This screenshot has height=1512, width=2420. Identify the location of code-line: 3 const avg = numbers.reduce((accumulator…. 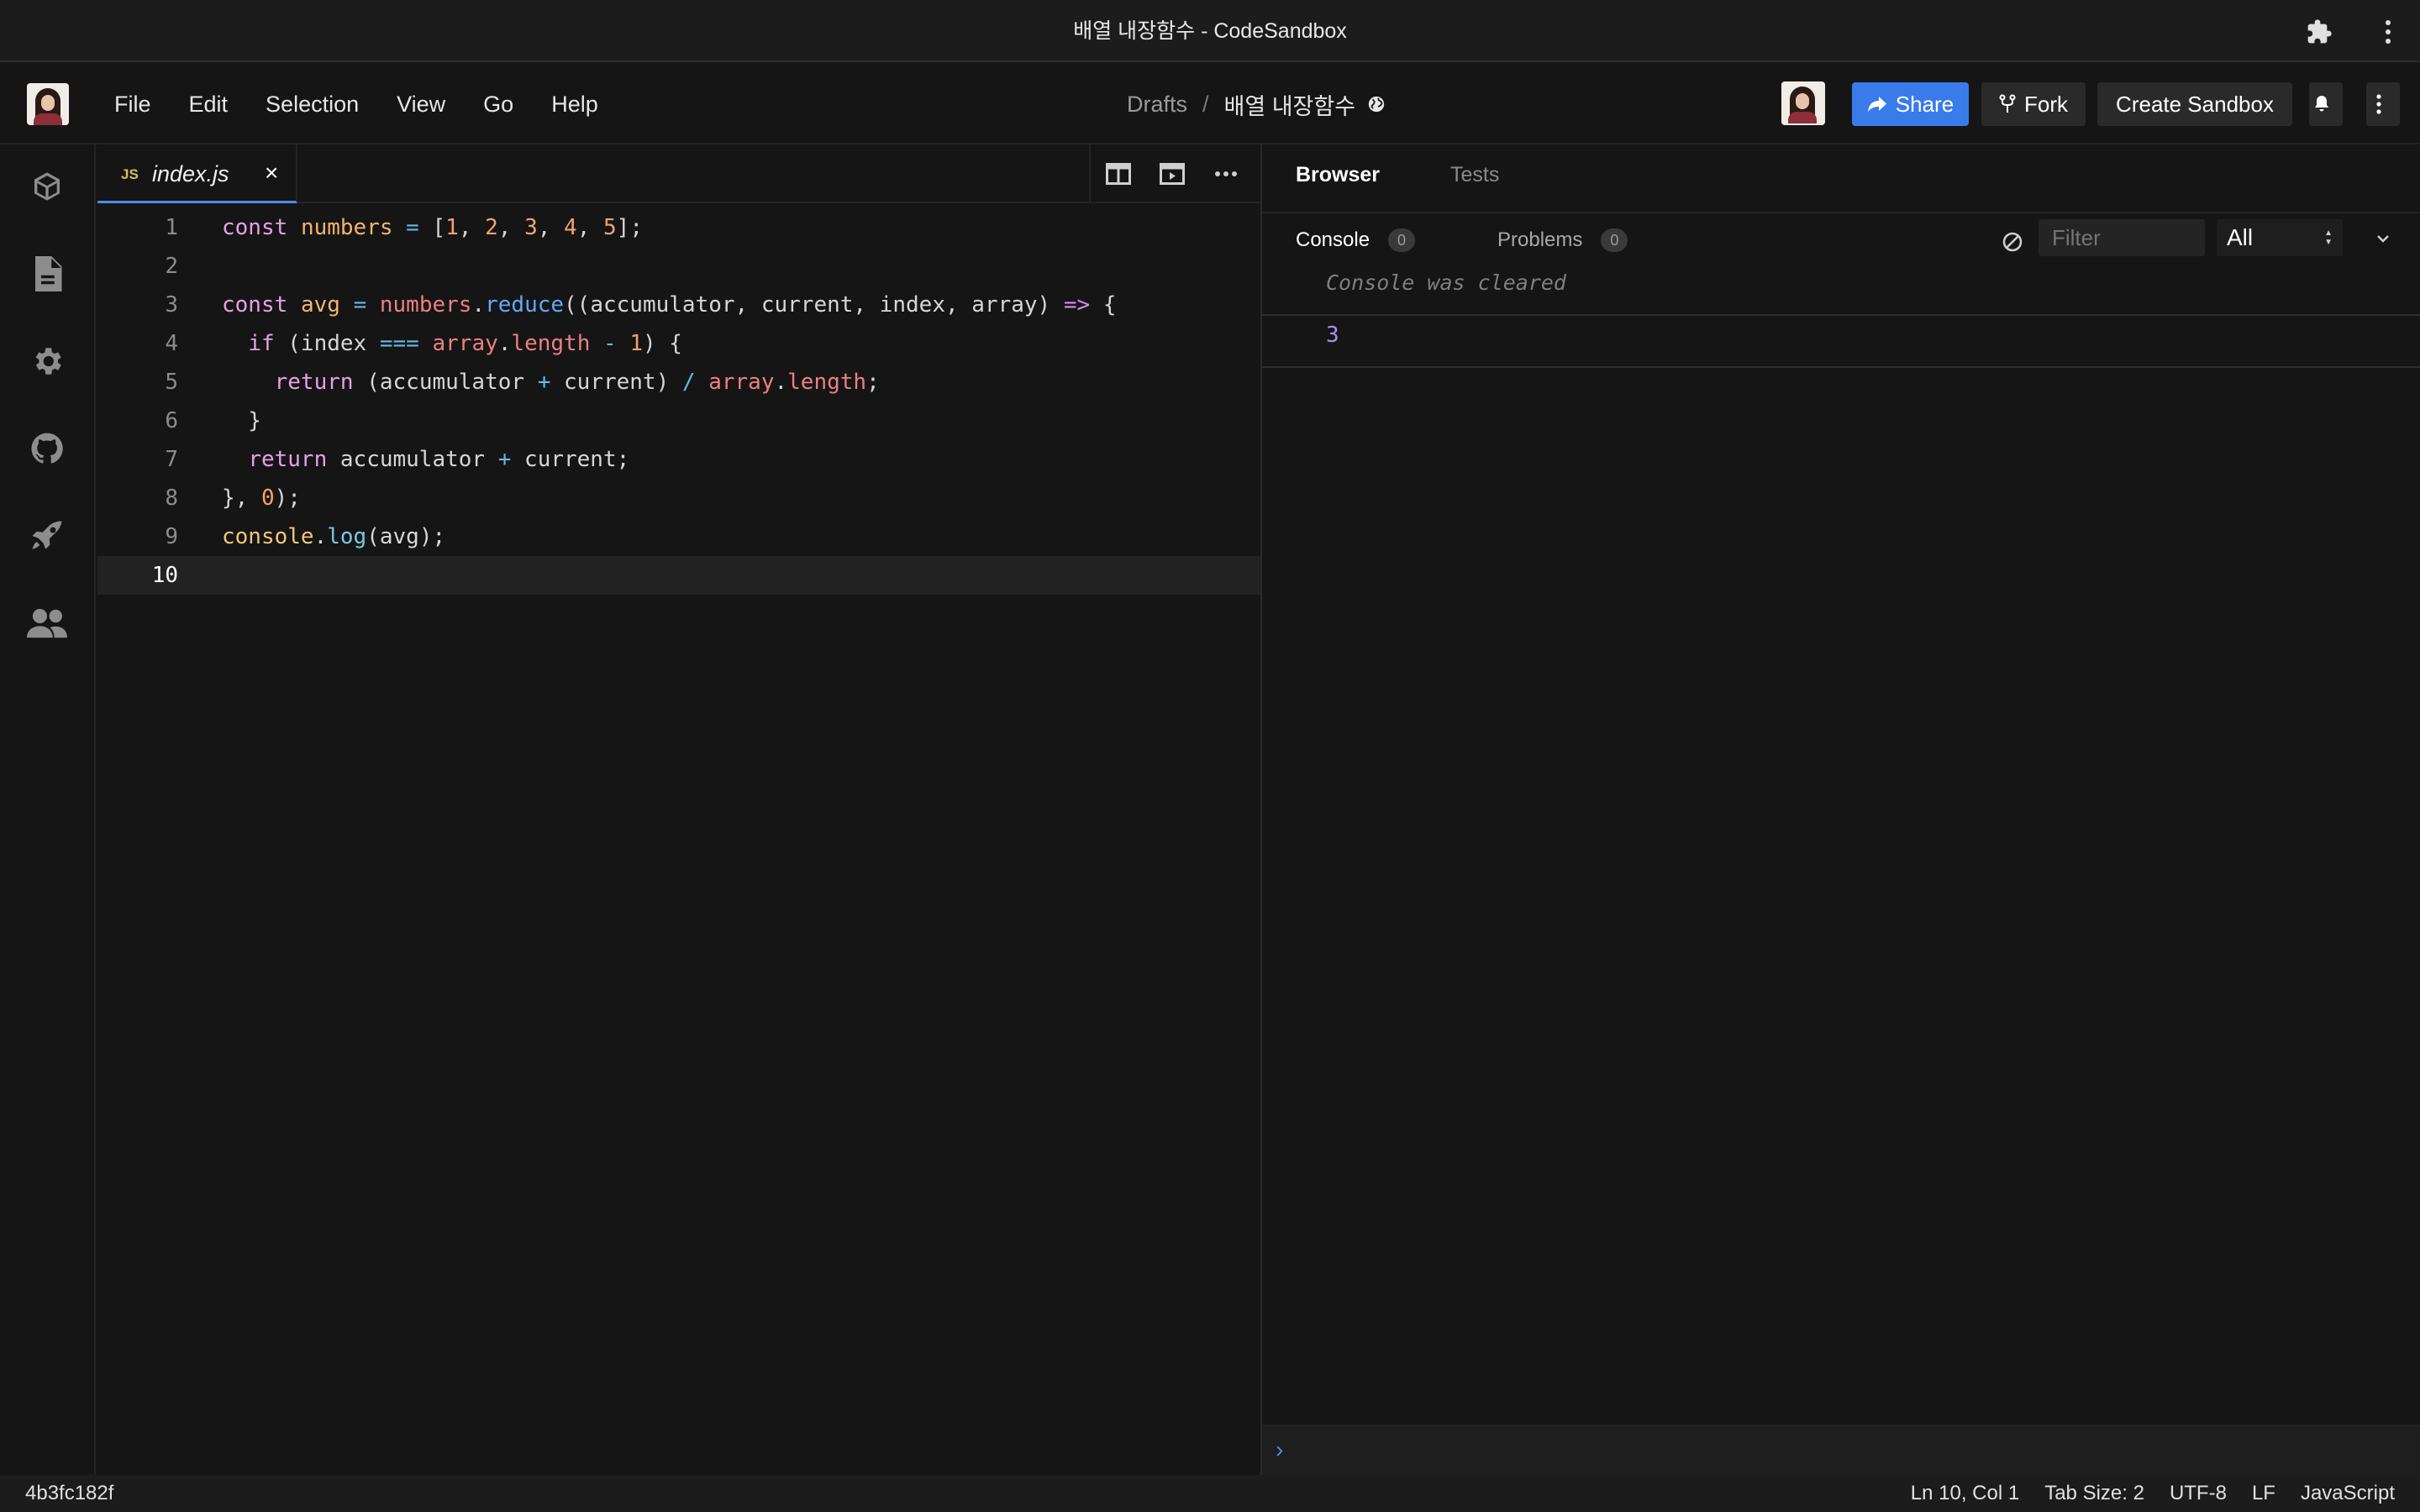
(678, 305).